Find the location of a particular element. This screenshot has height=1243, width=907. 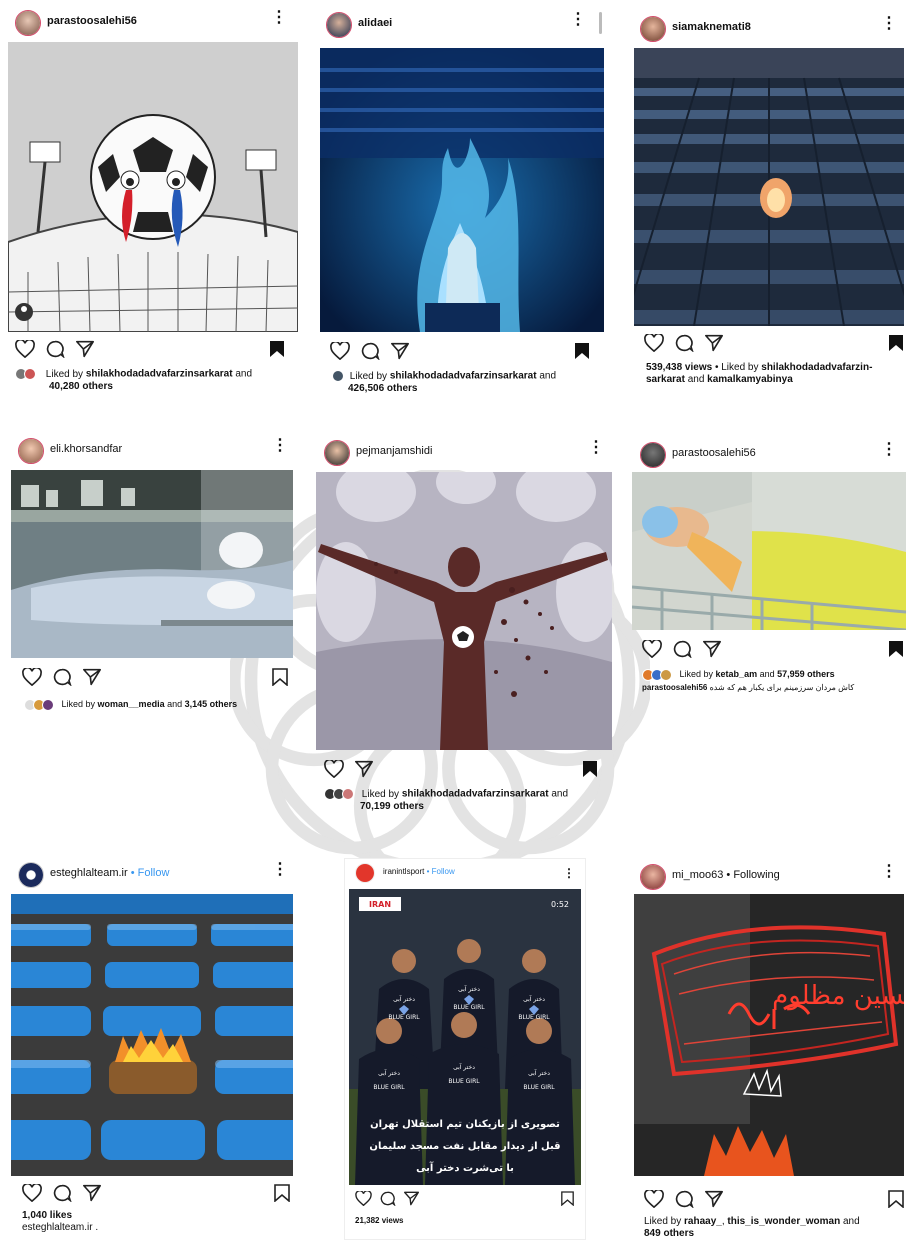

username: esteghlalteam.ir • Follow is located at coordinates (109, 873).